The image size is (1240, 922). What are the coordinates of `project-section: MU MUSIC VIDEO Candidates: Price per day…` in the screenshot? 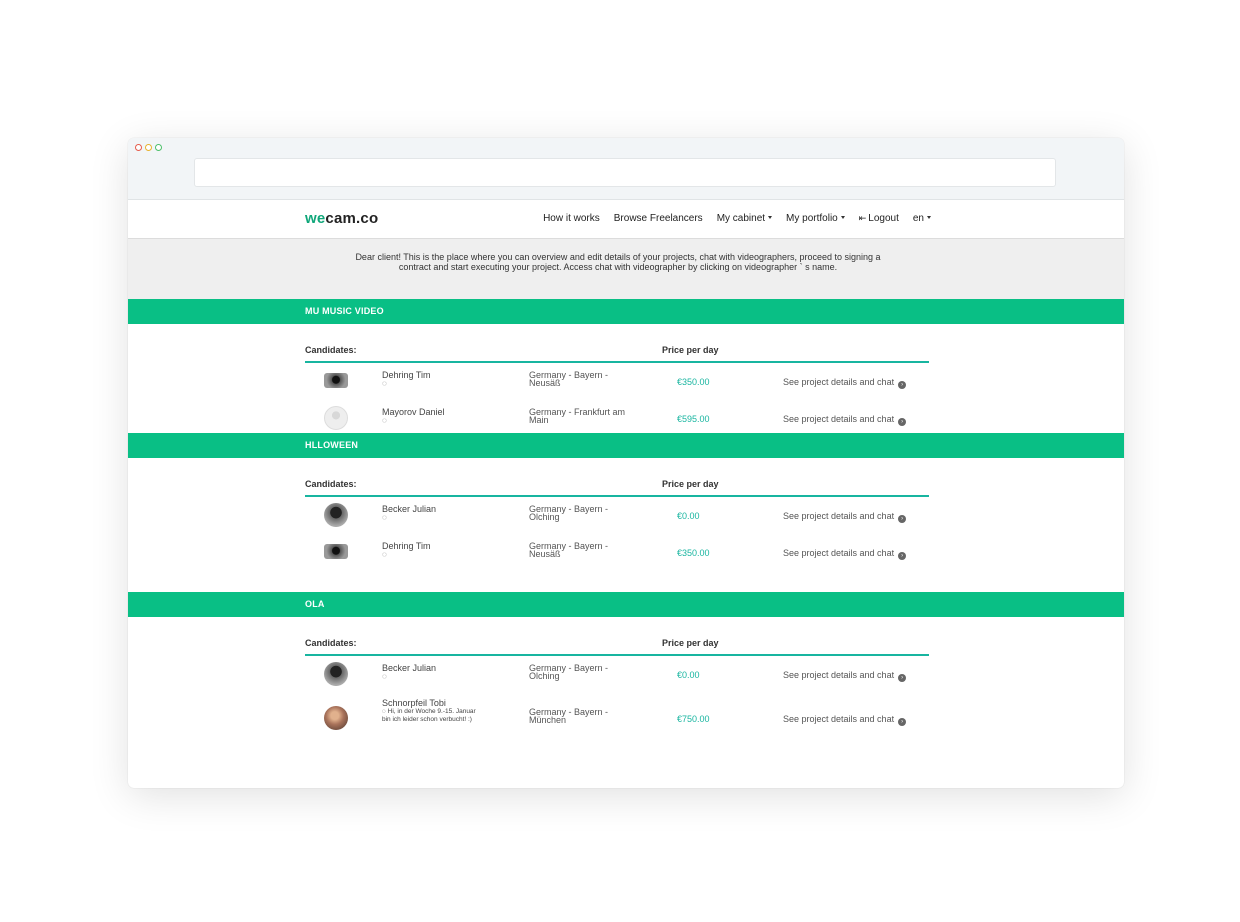 It's located at (626, 366).